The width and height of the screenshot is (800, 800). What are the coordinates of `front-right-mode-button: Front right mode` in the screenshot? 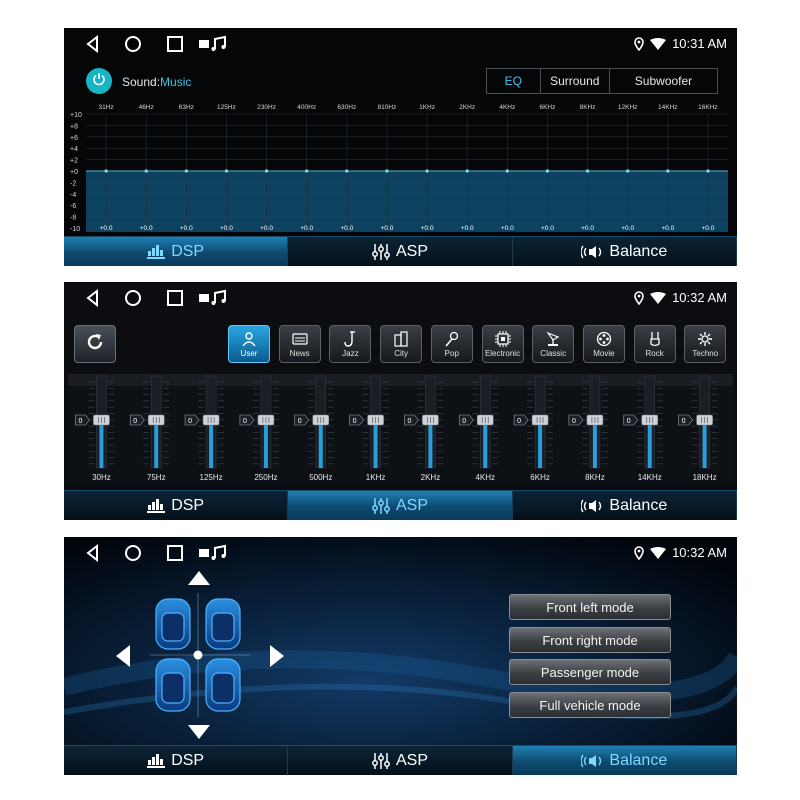 It's located at (590, 640).